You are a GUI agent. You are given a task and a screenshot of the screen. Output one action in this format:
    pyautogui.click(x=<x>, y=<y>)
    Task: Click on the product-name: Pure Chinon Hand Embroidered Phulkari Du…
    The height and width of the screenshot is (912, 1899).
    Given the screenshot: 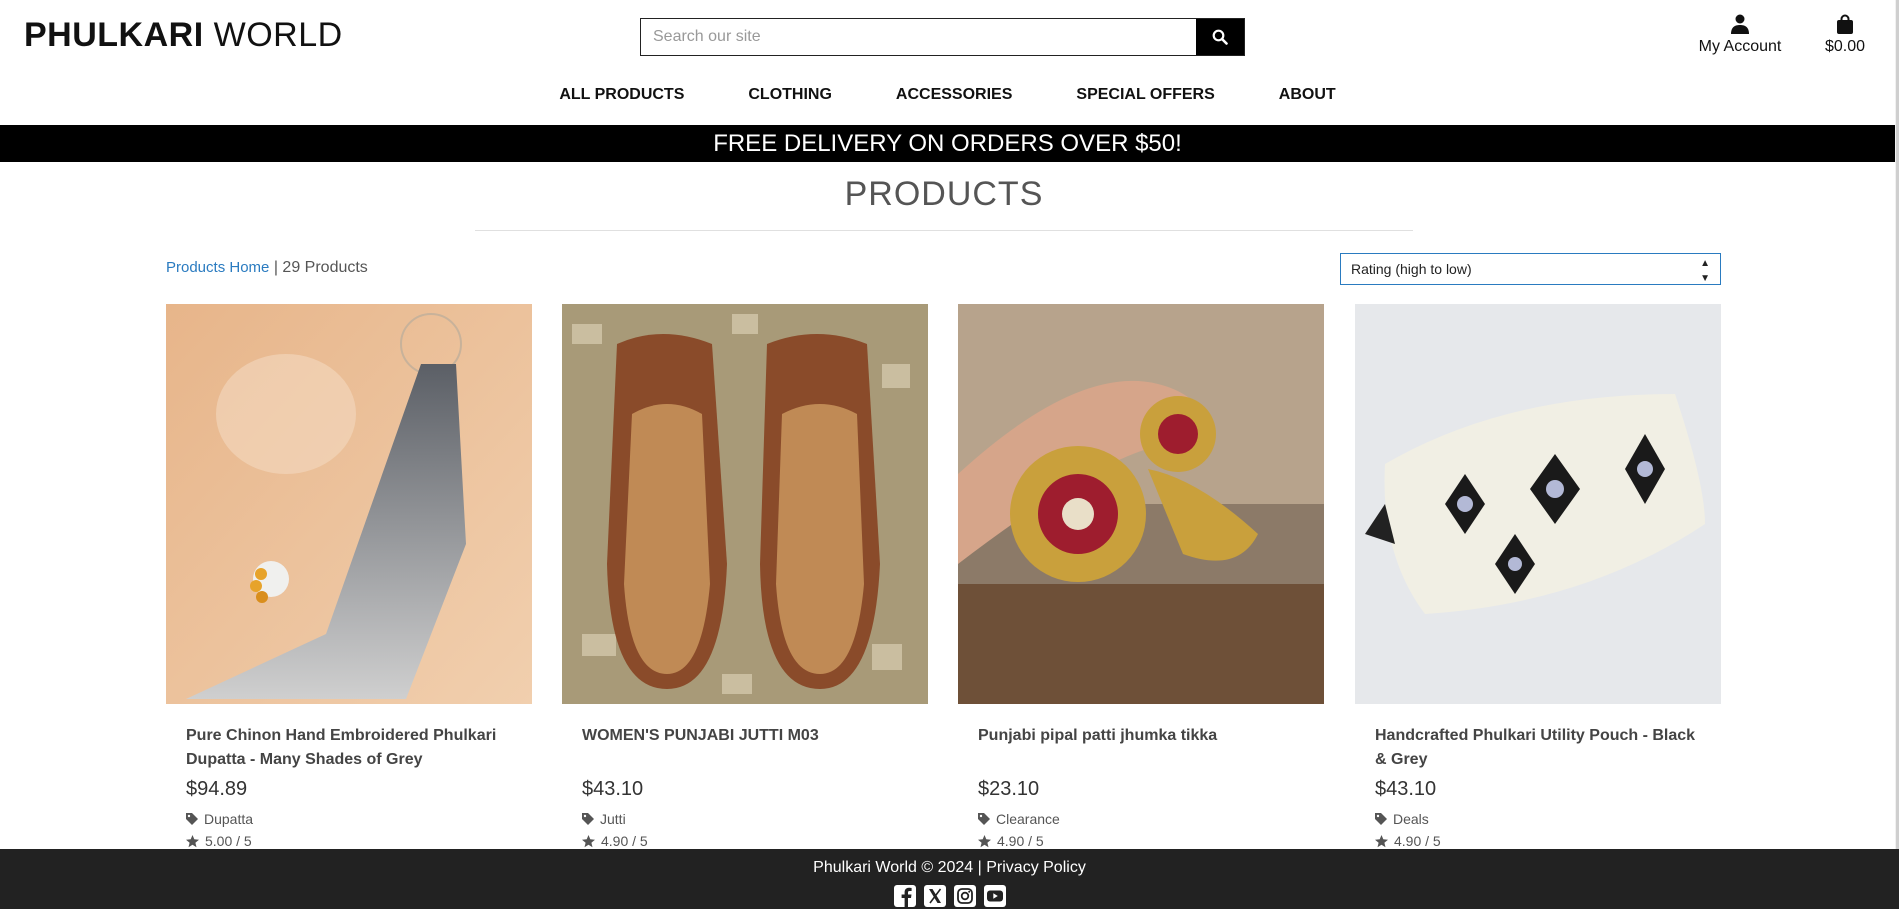 What is the action you would take?
    pyautogui.click(x=349, y=748)
    